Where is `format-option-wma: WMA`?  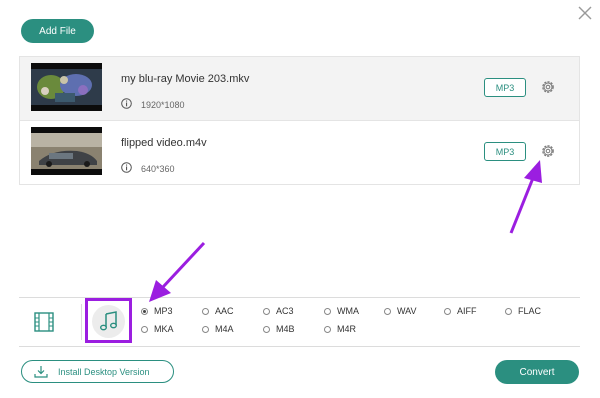
format-option-wma: WMA is located at coordinates (341, 311).